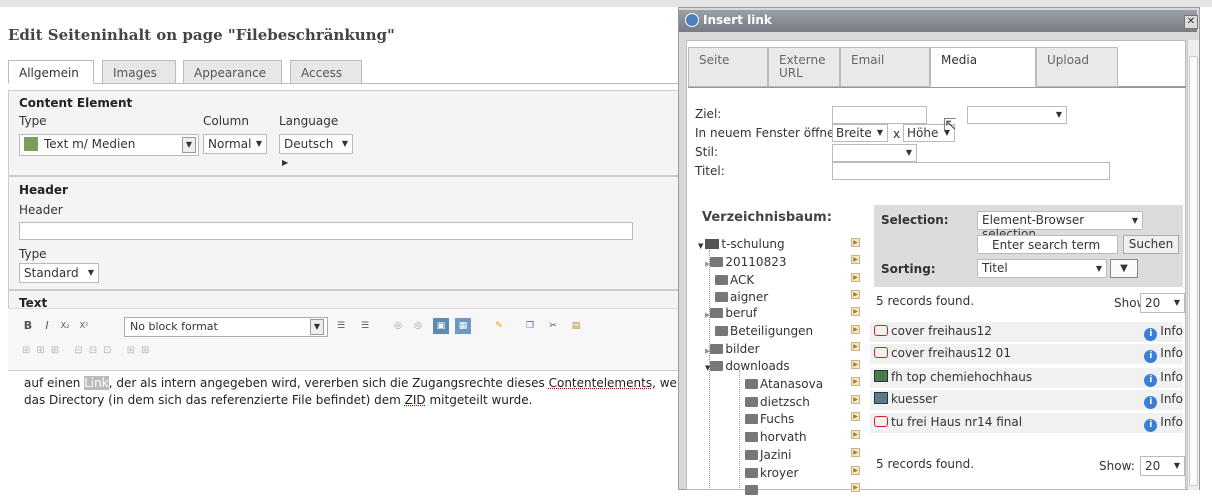 The image size is (1212, 497). I want to click on misspelled-word: ZID, so click(415, 400).